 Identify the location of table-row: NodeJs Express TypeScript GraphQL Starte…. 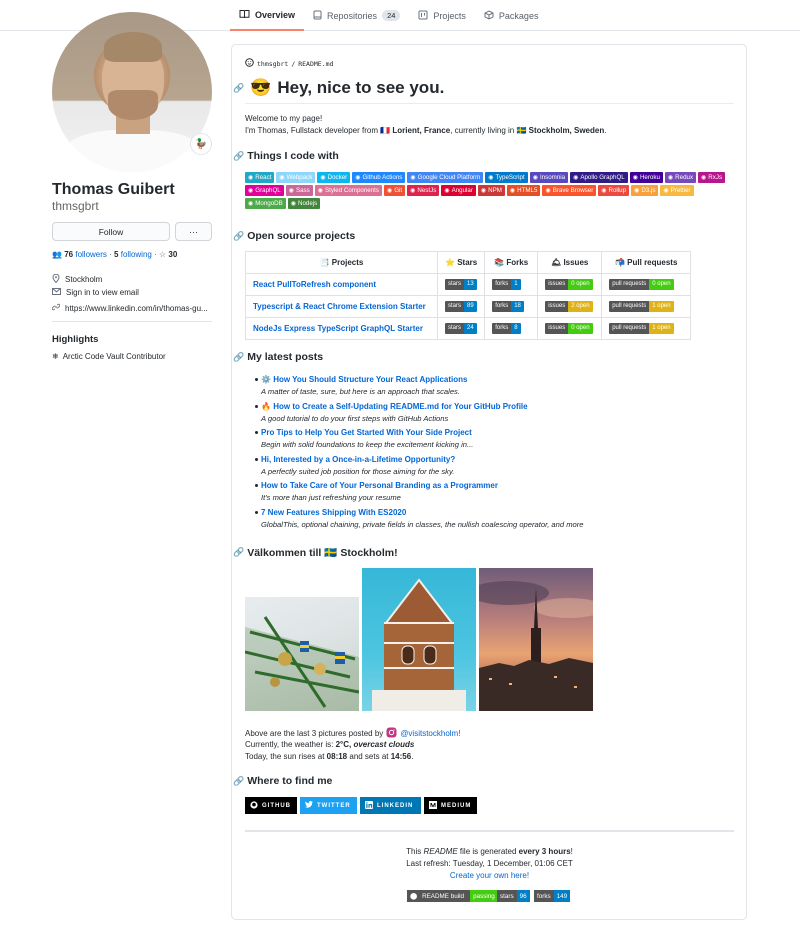
(468, 328).